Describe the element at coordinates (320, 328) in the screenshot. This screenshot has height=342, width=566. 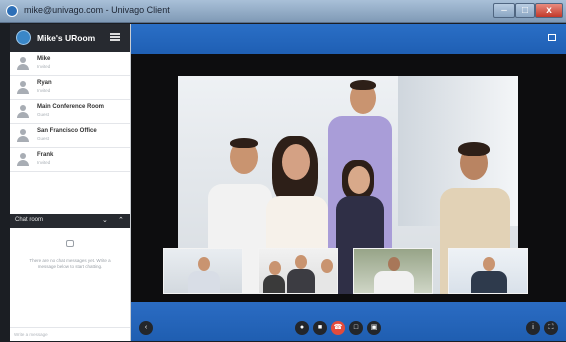
I see `camera-icon: ■` at that location.